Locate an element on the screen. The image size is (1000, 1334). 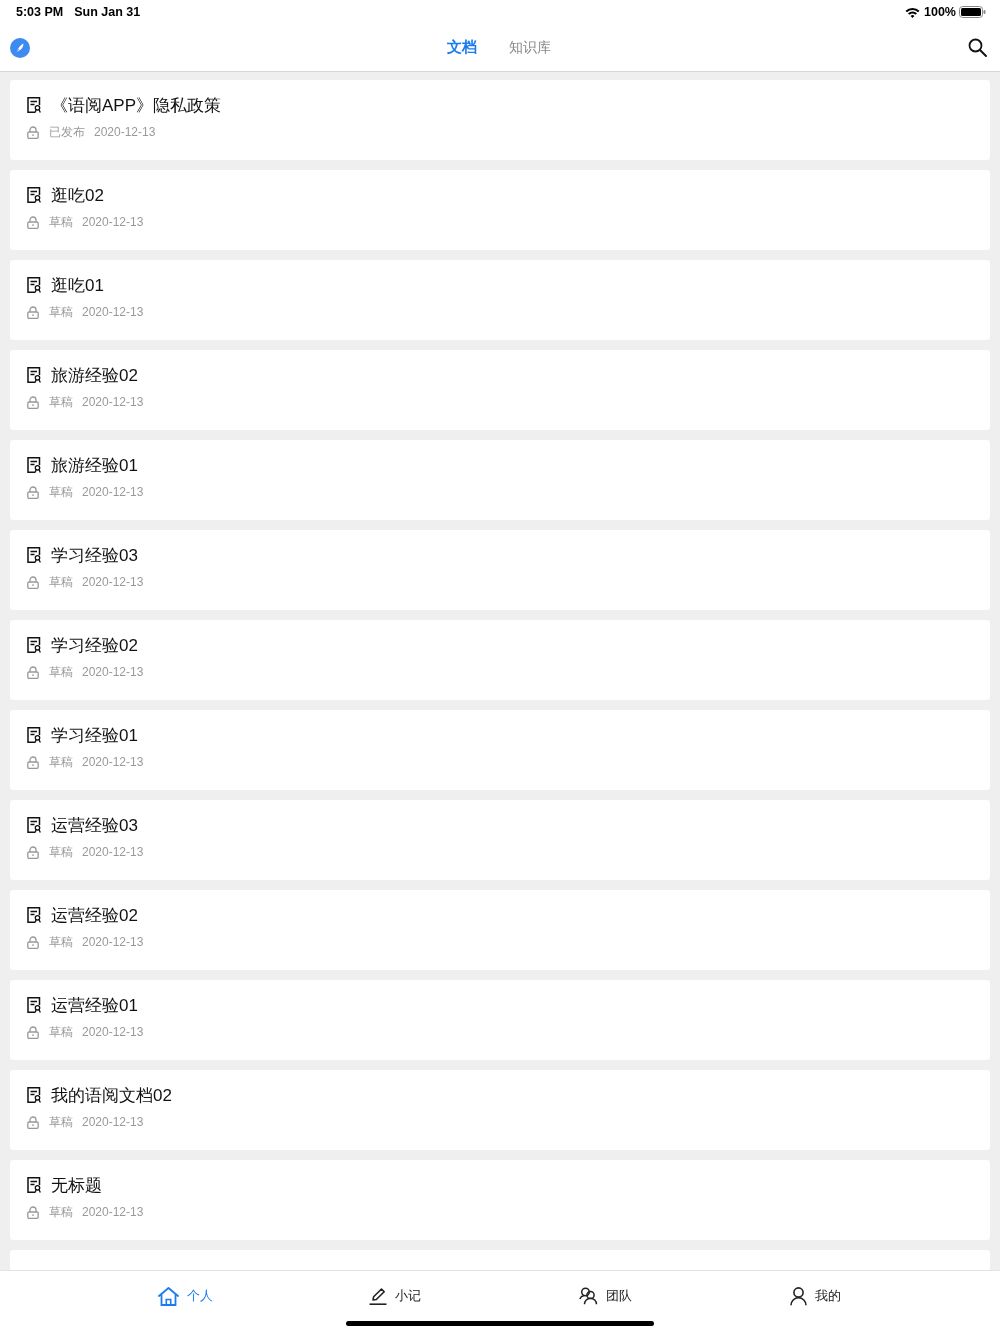
document-card: 运营经验01 草稿 2020-12-13 is located at coordinates (500, 1020).